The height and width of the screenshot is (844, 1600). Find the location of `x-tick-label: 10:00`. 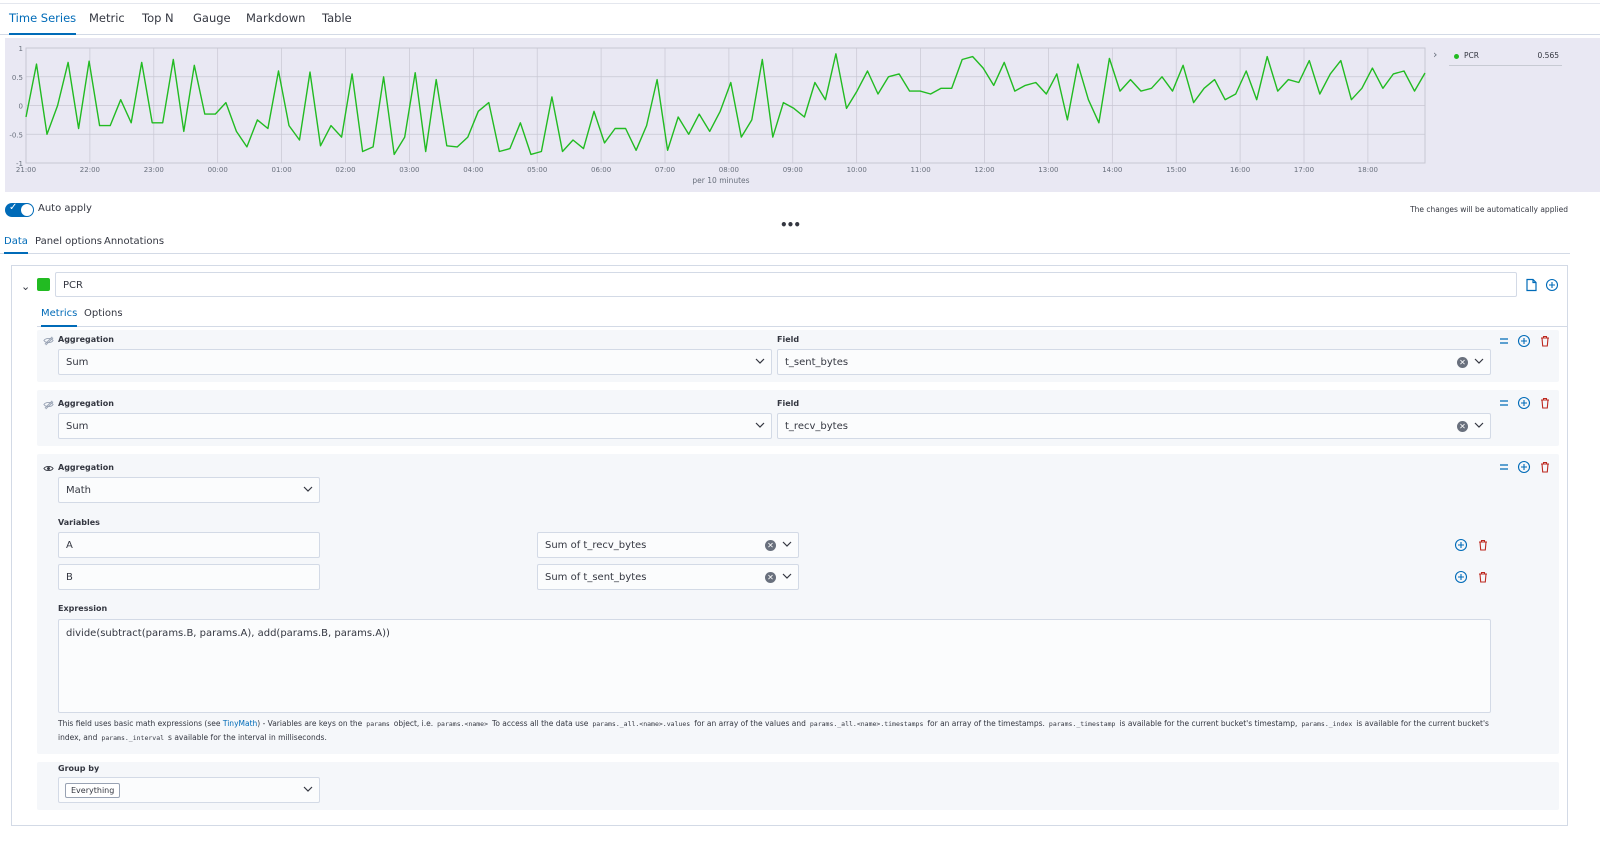

x-tick-label: 10:00 is located at coordinates (857, 170).